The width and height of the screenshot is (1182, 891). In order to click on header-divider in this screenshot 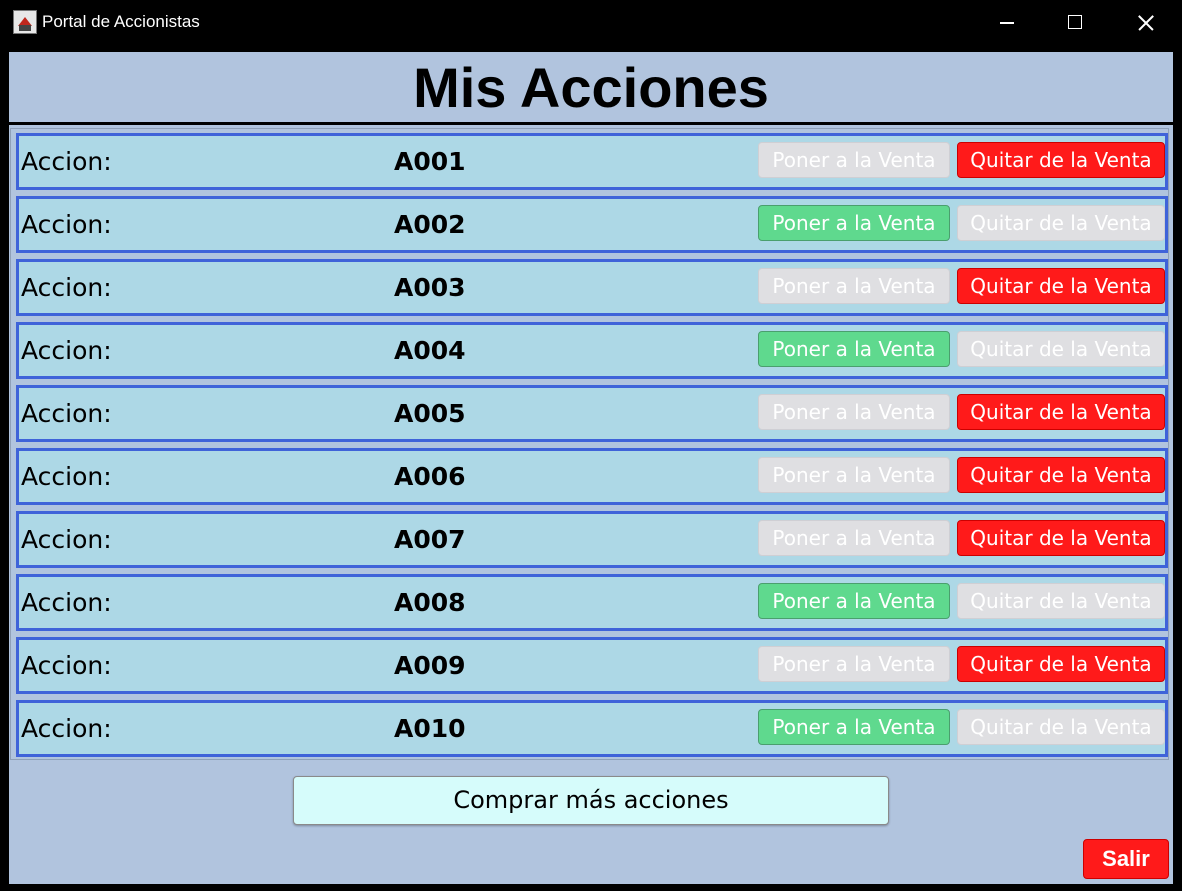, I will do `click(591, 123)`.